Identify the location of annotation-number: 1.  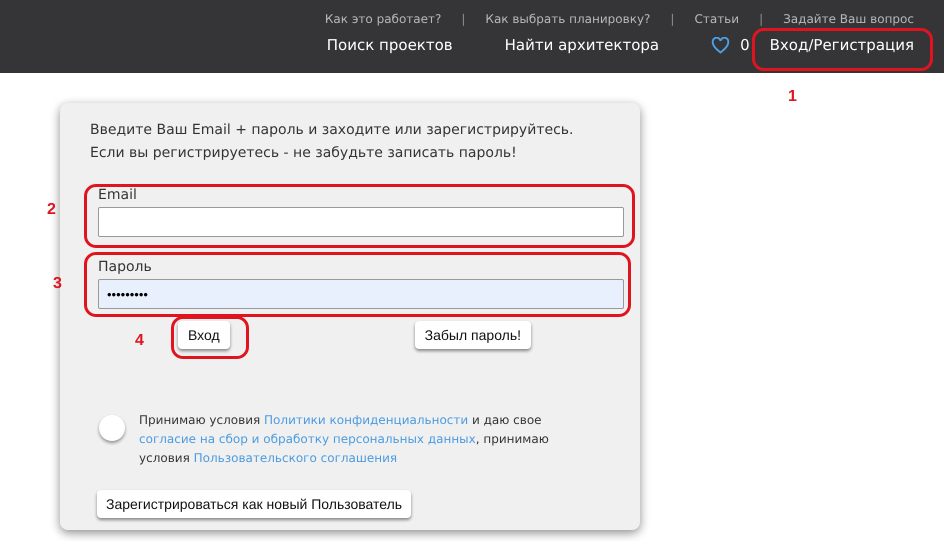
(792, 97).